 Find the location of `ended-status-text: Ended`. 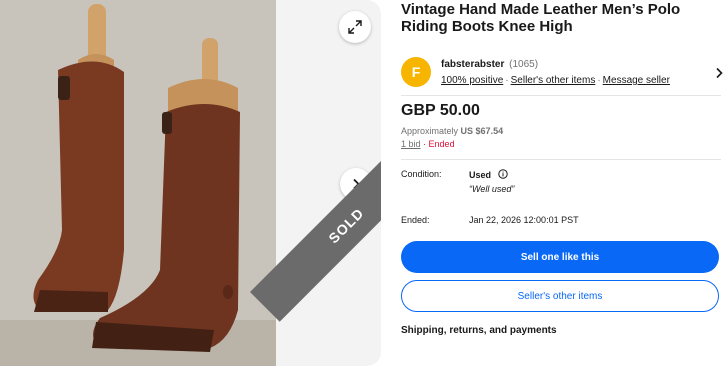

ended-status-text: Ended is located at coordinates (441, 144).